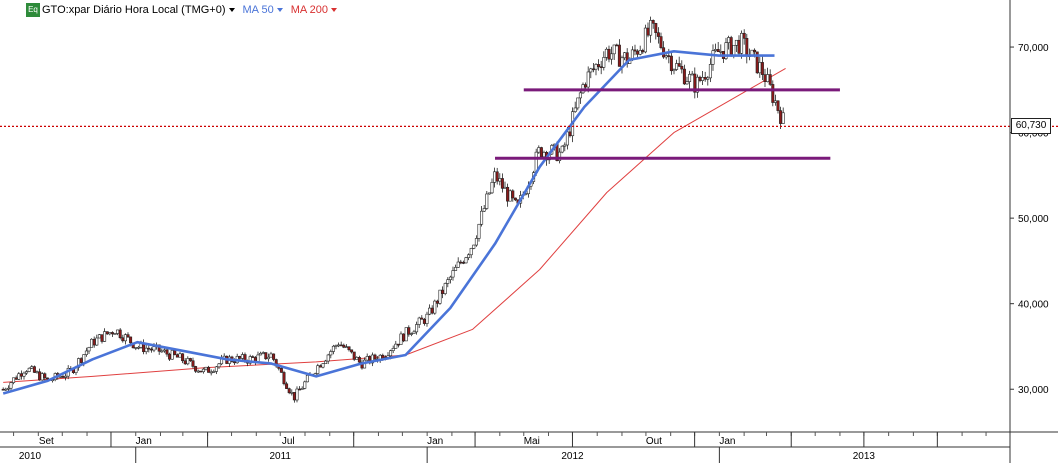 This screenshot has height=463, width=1058. Describe the element at coordinates (46, 441) in the screenshot. I see `x-tick-label: Set` at that location.